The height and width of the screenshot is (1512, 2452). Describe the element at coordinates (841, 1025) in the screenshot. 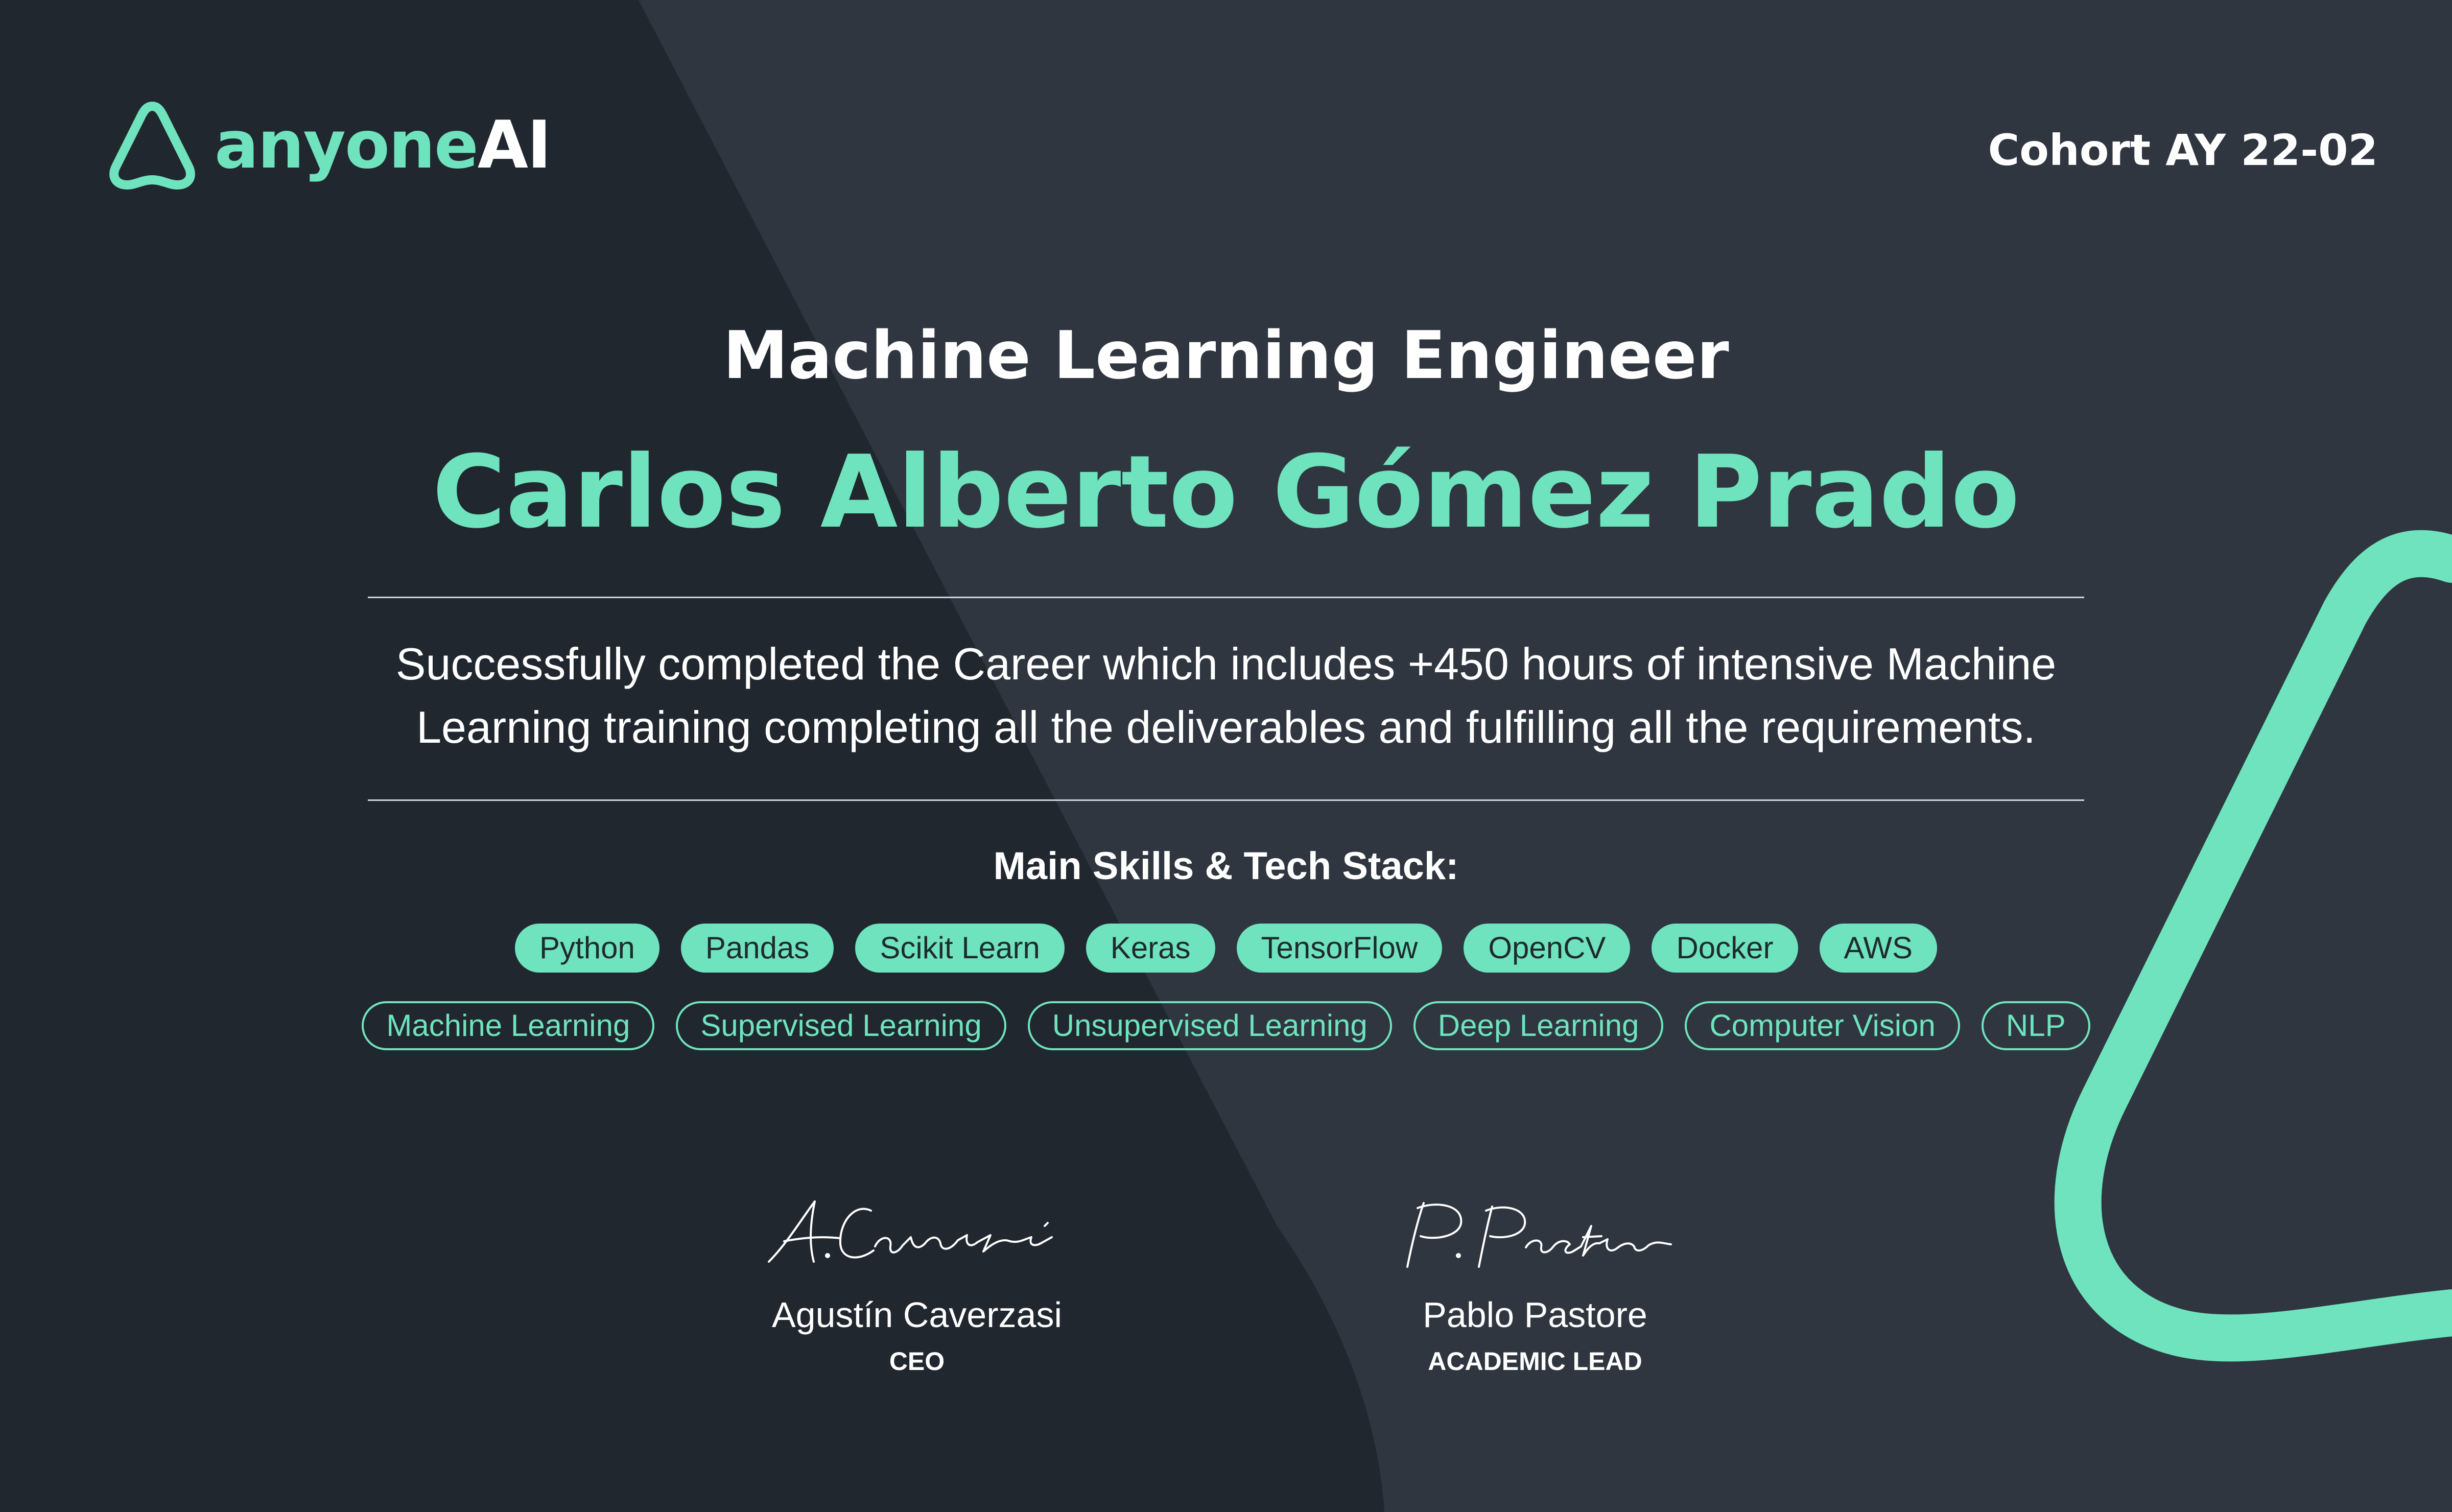

I see `skill-tag: Supervised Learning` at that location.